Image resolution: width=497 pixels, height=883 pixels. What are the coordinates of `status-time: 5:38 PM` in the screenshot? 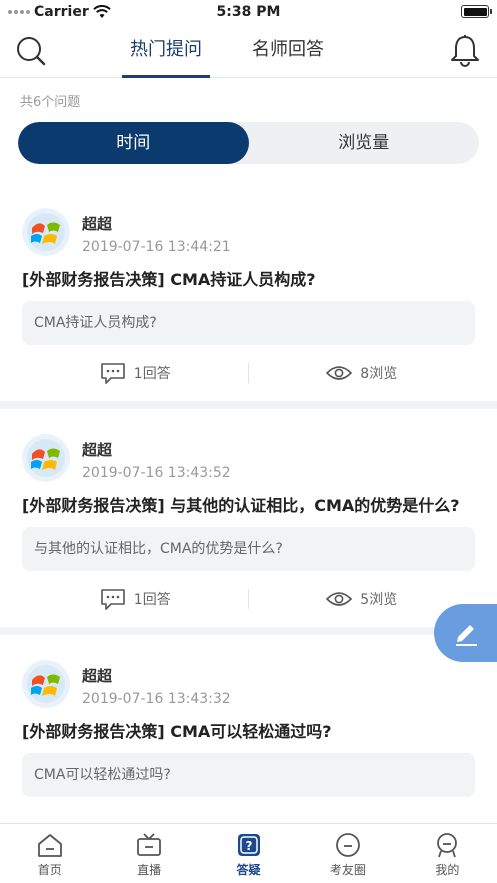 It's located at (248, 12).